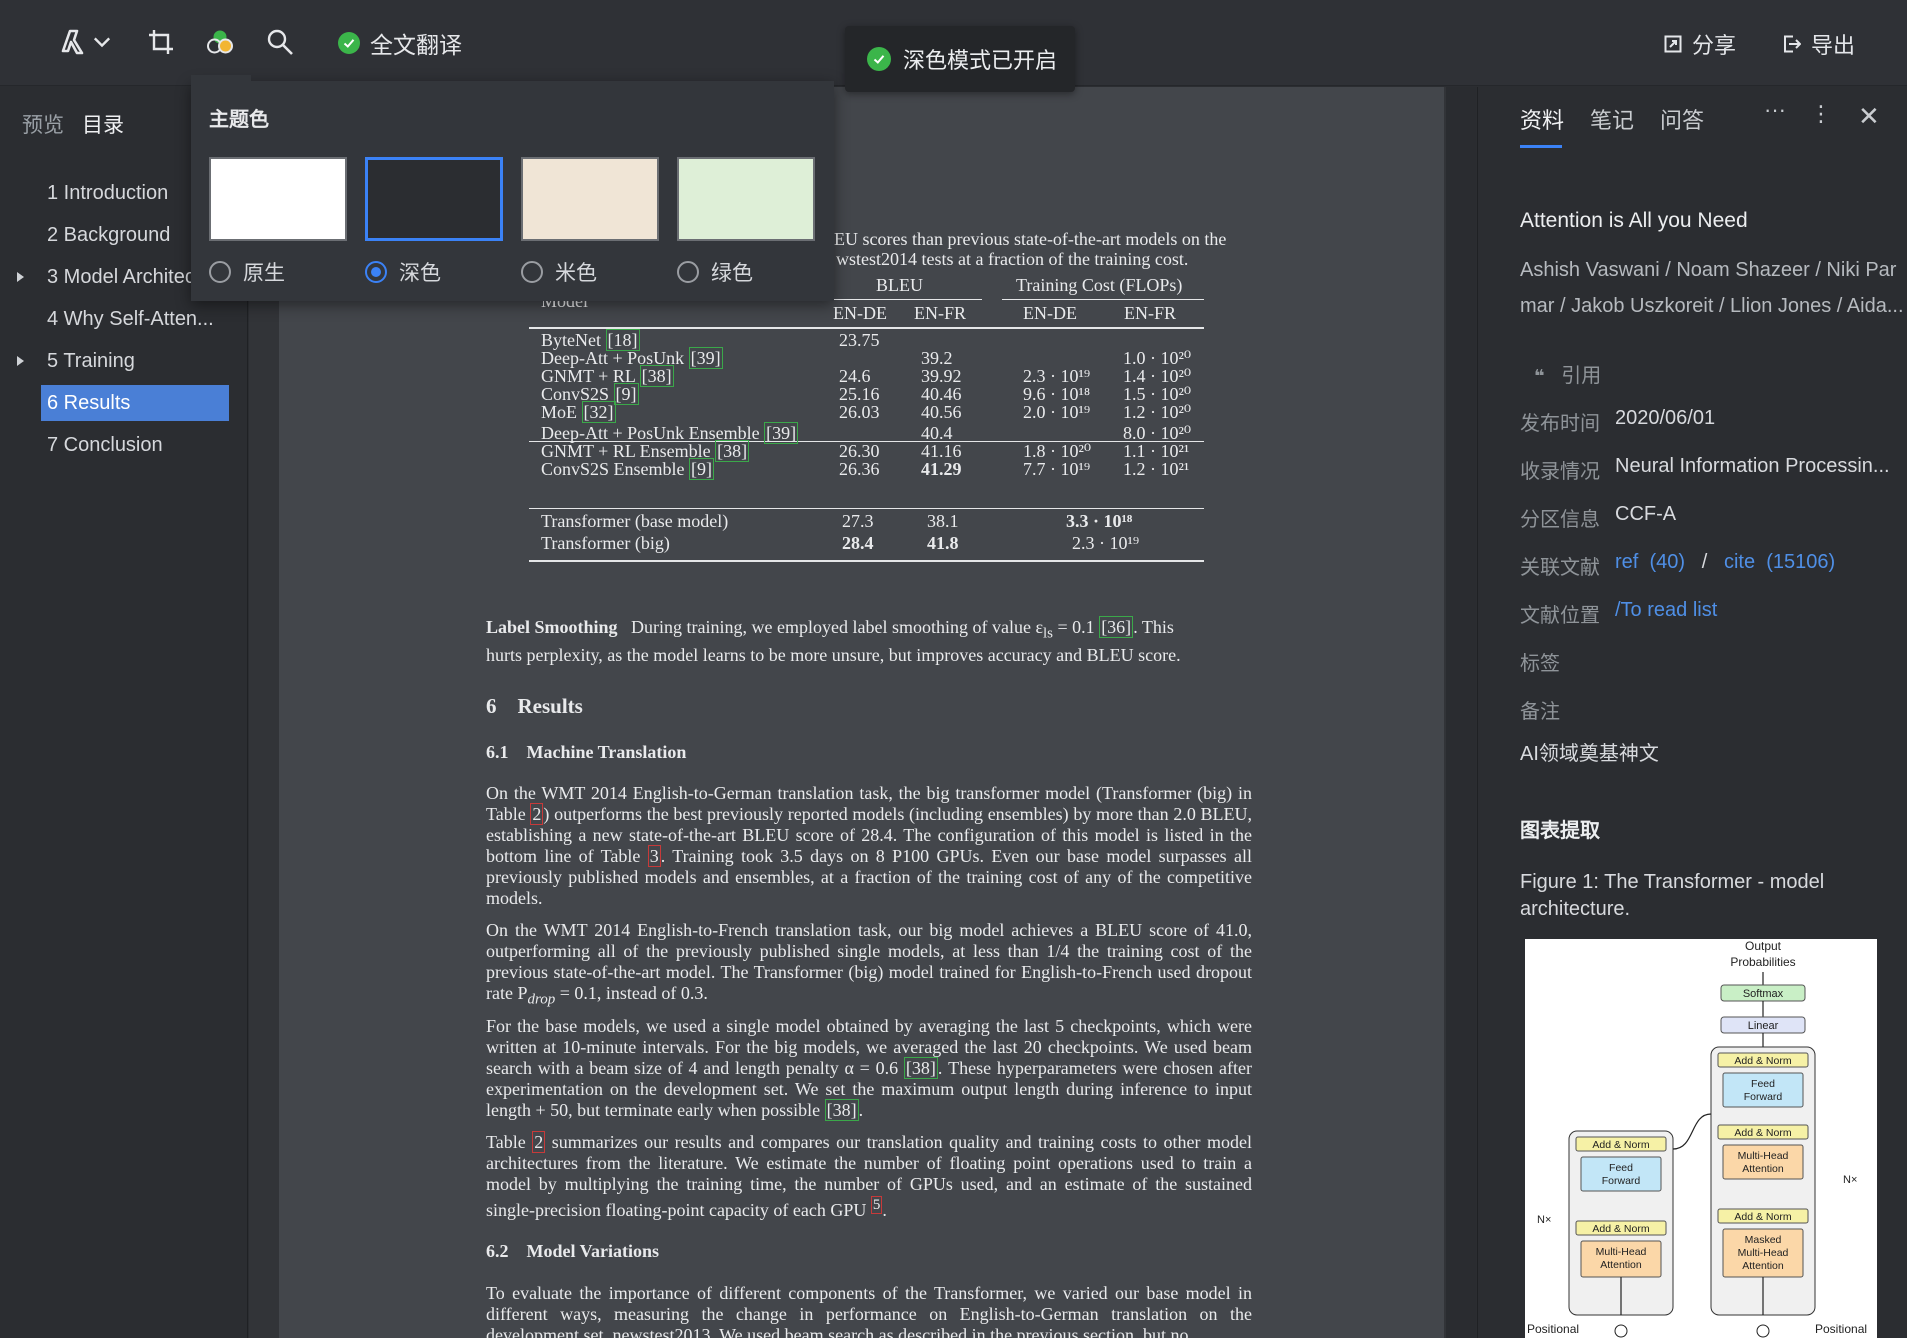 The width and height of the screenshot is (1907, 1338). I want to click on attention-label: Attention, so click(1763, 1266).